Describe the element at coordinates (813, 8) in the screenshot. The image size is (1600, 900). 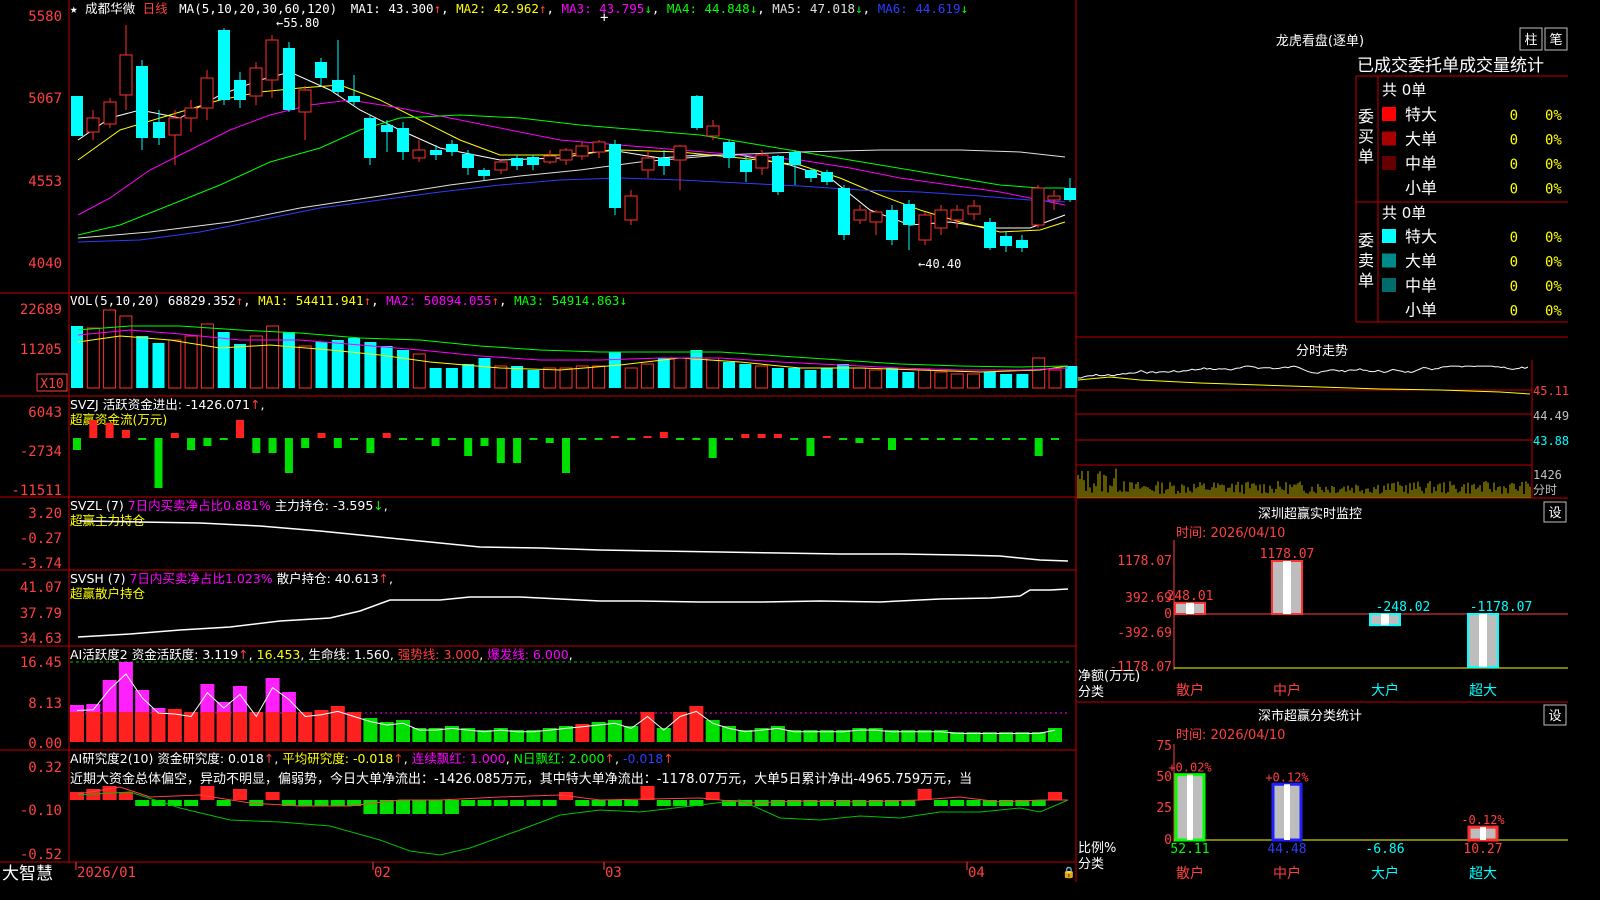
I see `ma5-value: MA5: 47.018` at that location.